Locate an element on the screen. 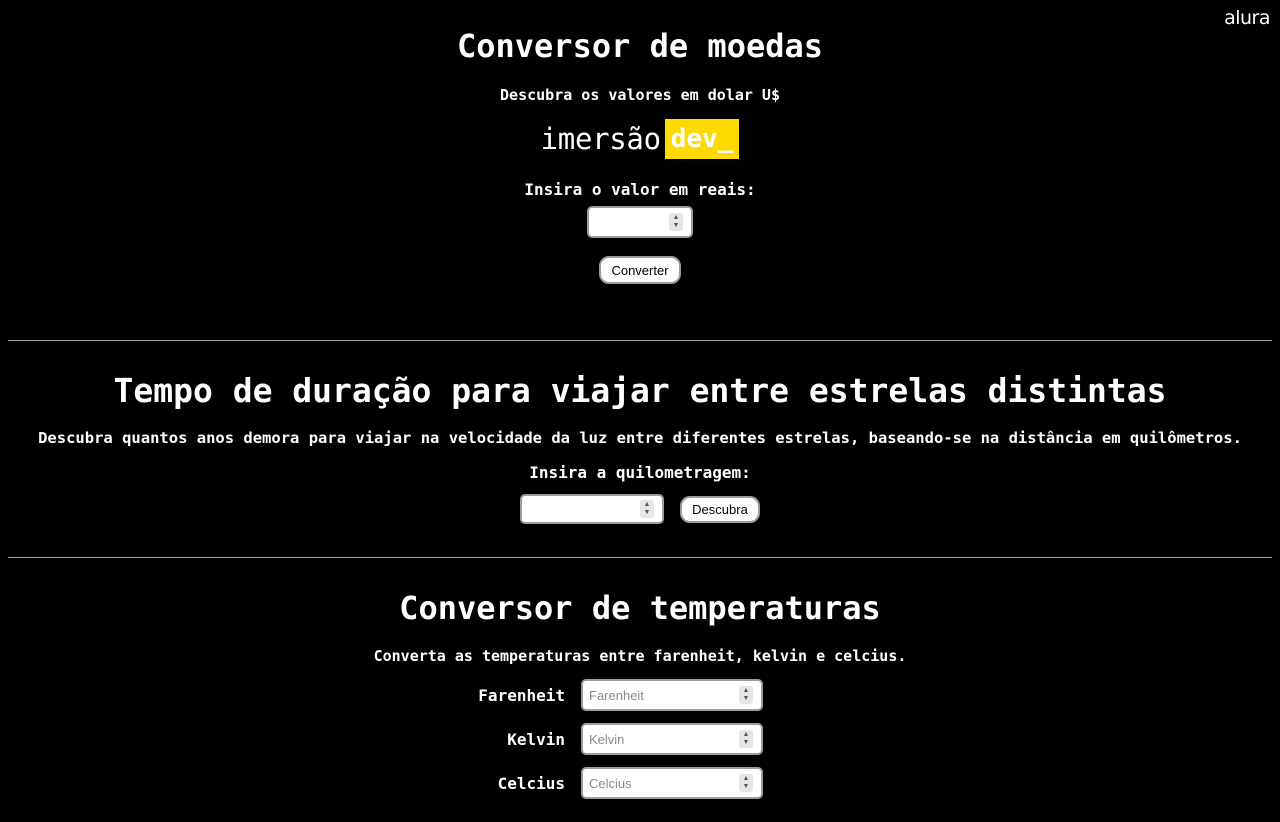  kelvin-placeholder: Kelvin is located at coordinates (607, 739).